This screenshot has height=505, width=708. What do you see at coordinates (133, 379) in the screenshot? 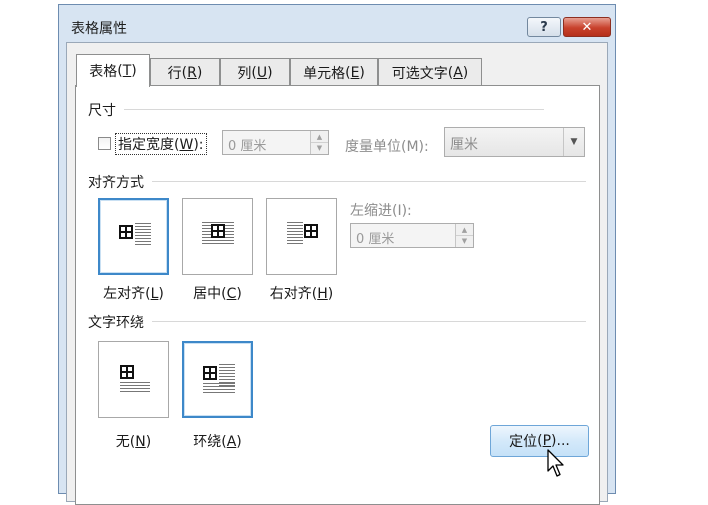
I see `wrap-none-option` at bounding box center [133, 379].